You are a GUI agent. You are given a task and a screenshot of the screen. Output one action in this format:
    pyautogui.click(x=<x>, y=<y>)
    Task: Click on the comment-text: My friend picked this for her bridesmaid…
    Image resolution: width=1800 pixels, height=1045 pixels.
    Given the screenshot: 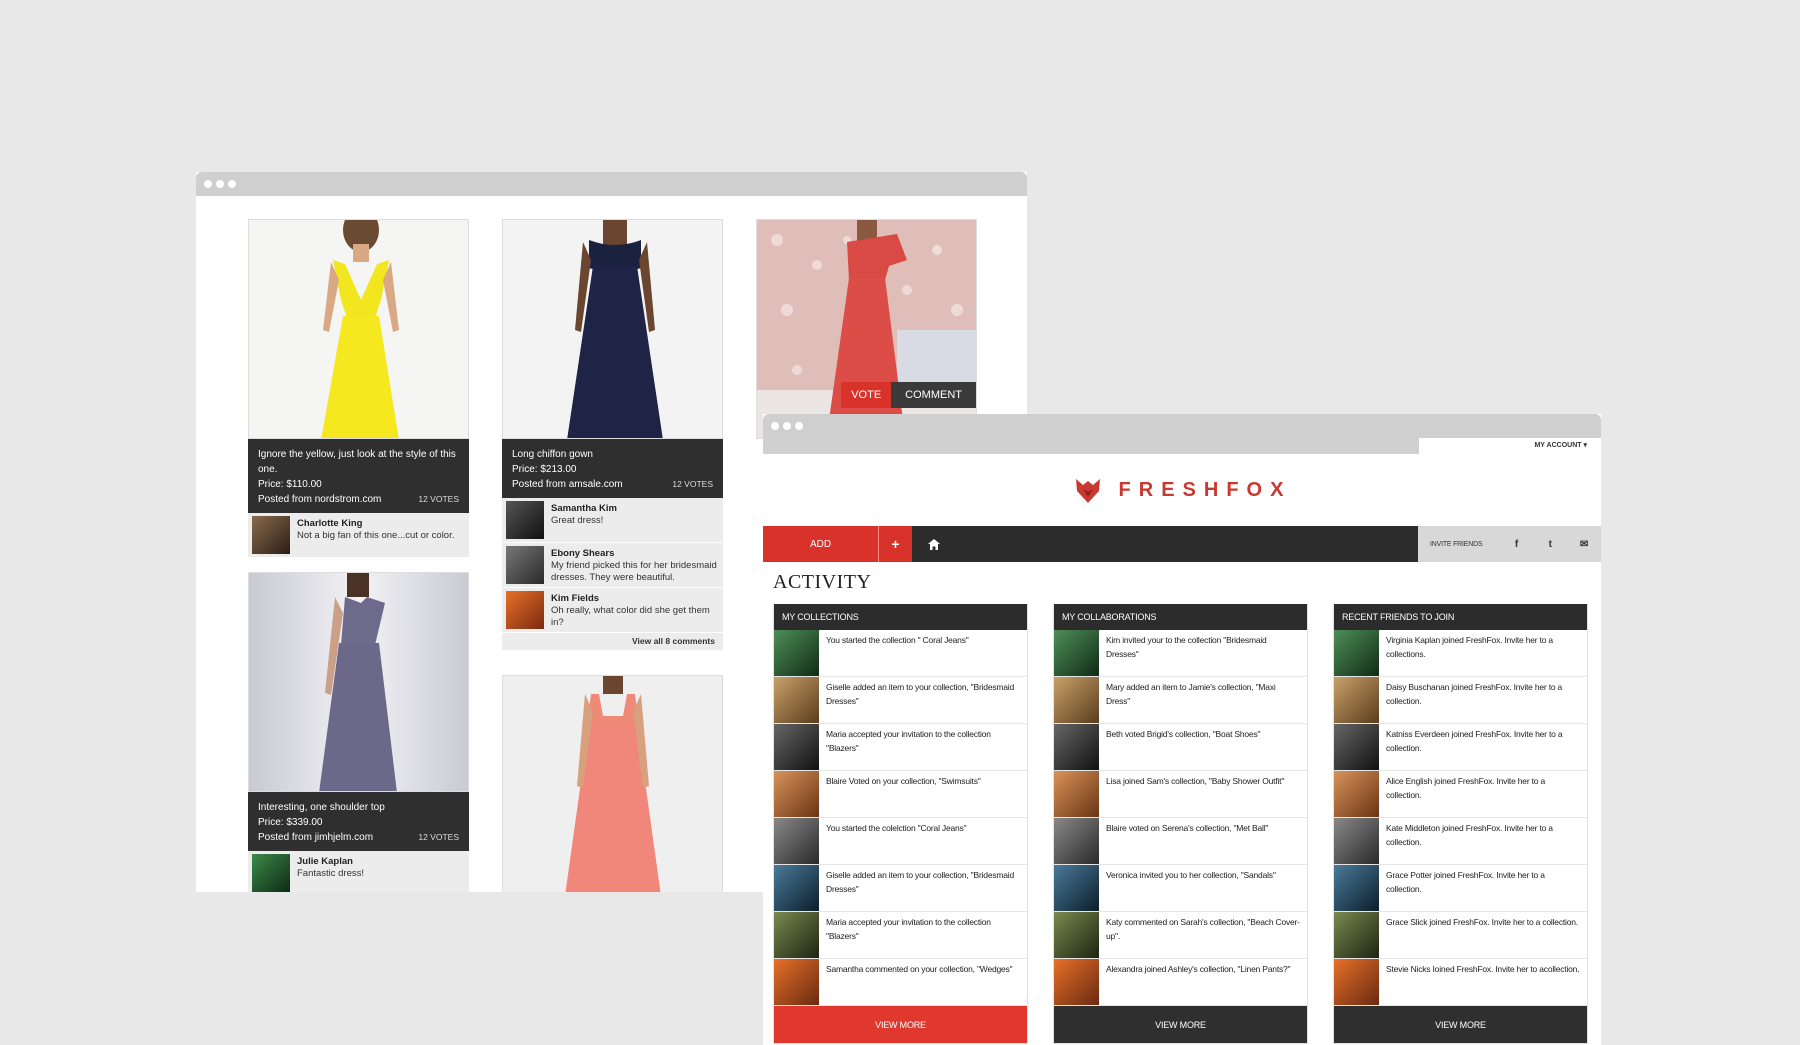 What is the action you would take?
    pyautogui.click(x=634, y=571)
    